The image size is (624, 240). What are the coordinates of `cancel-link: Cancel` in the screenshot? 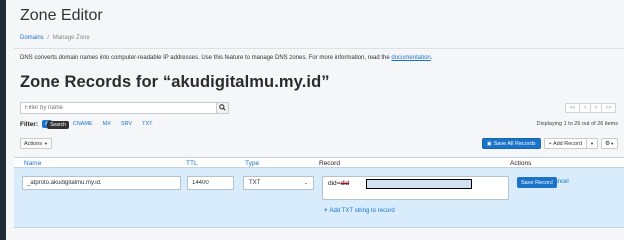 It's located at (559, 182).